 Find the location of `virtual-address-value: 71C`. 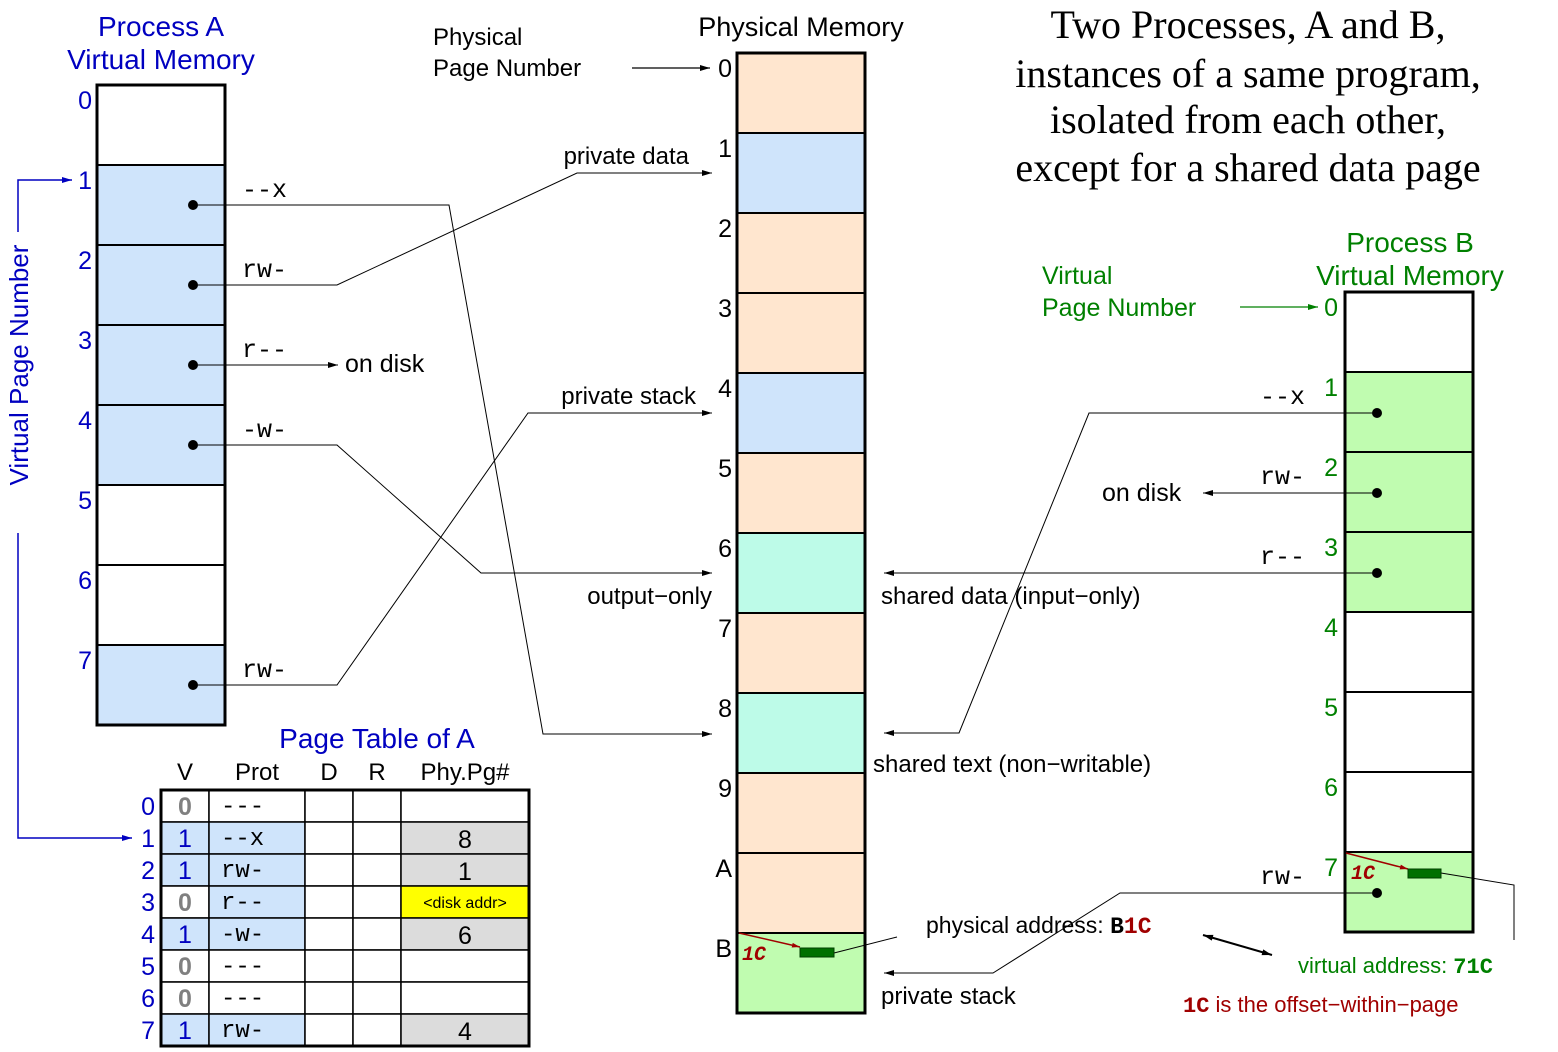

virtual-address-value: 71C is located at coordinates (1473, 967).